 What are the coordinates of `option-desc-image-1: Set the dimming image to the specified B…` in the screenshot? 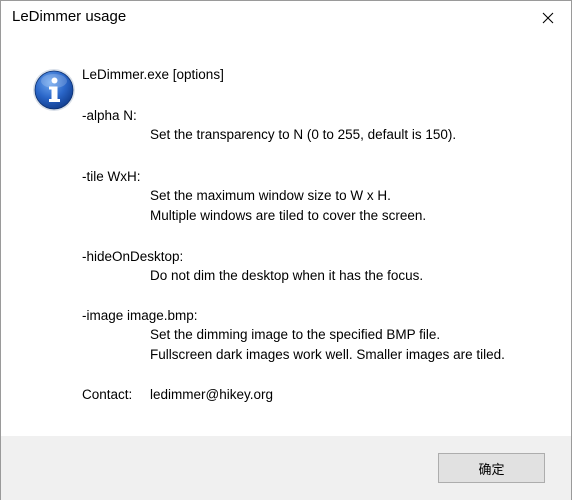 It's located at (295, 334).